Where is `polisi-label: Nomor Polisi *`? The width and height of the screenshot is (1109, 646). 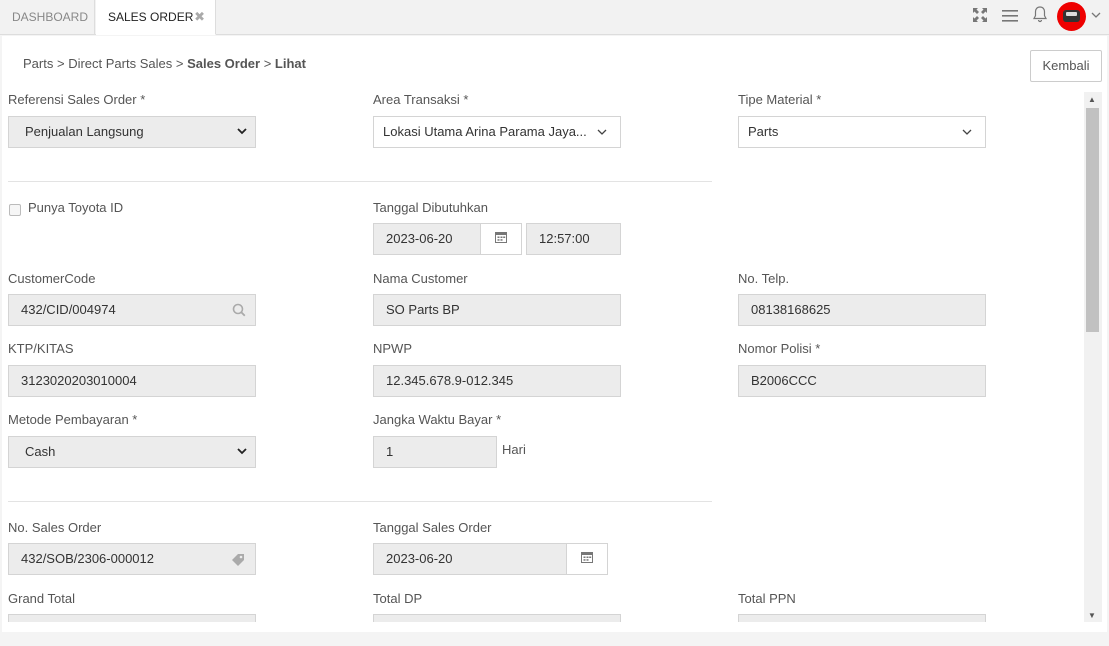
polisi-label: Nomor Polisi * is located at coordinates (779, 348).